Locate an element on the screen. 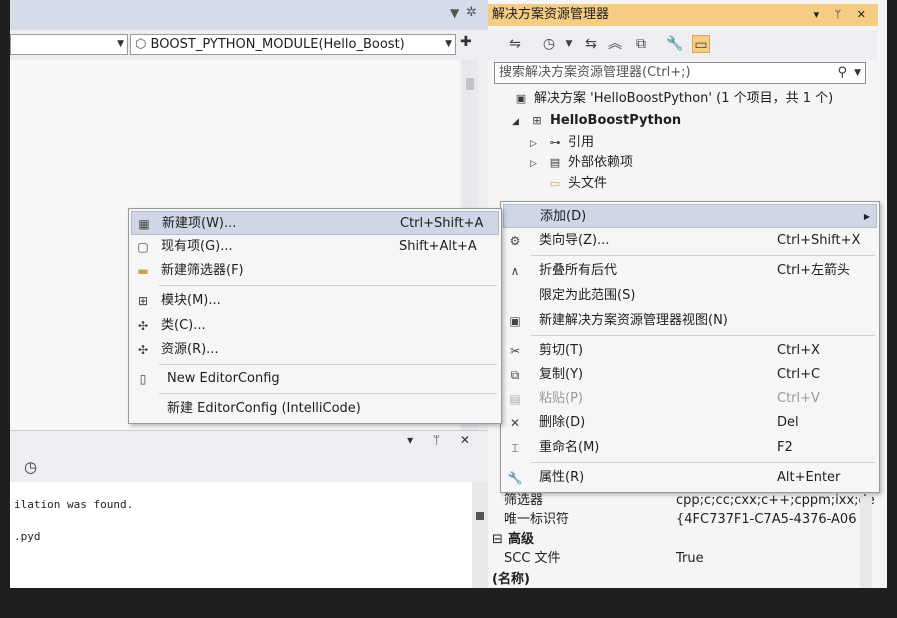  menu-item-new-filter: ▬ 新建筛选器(F) is located at coordinates (315, 271).